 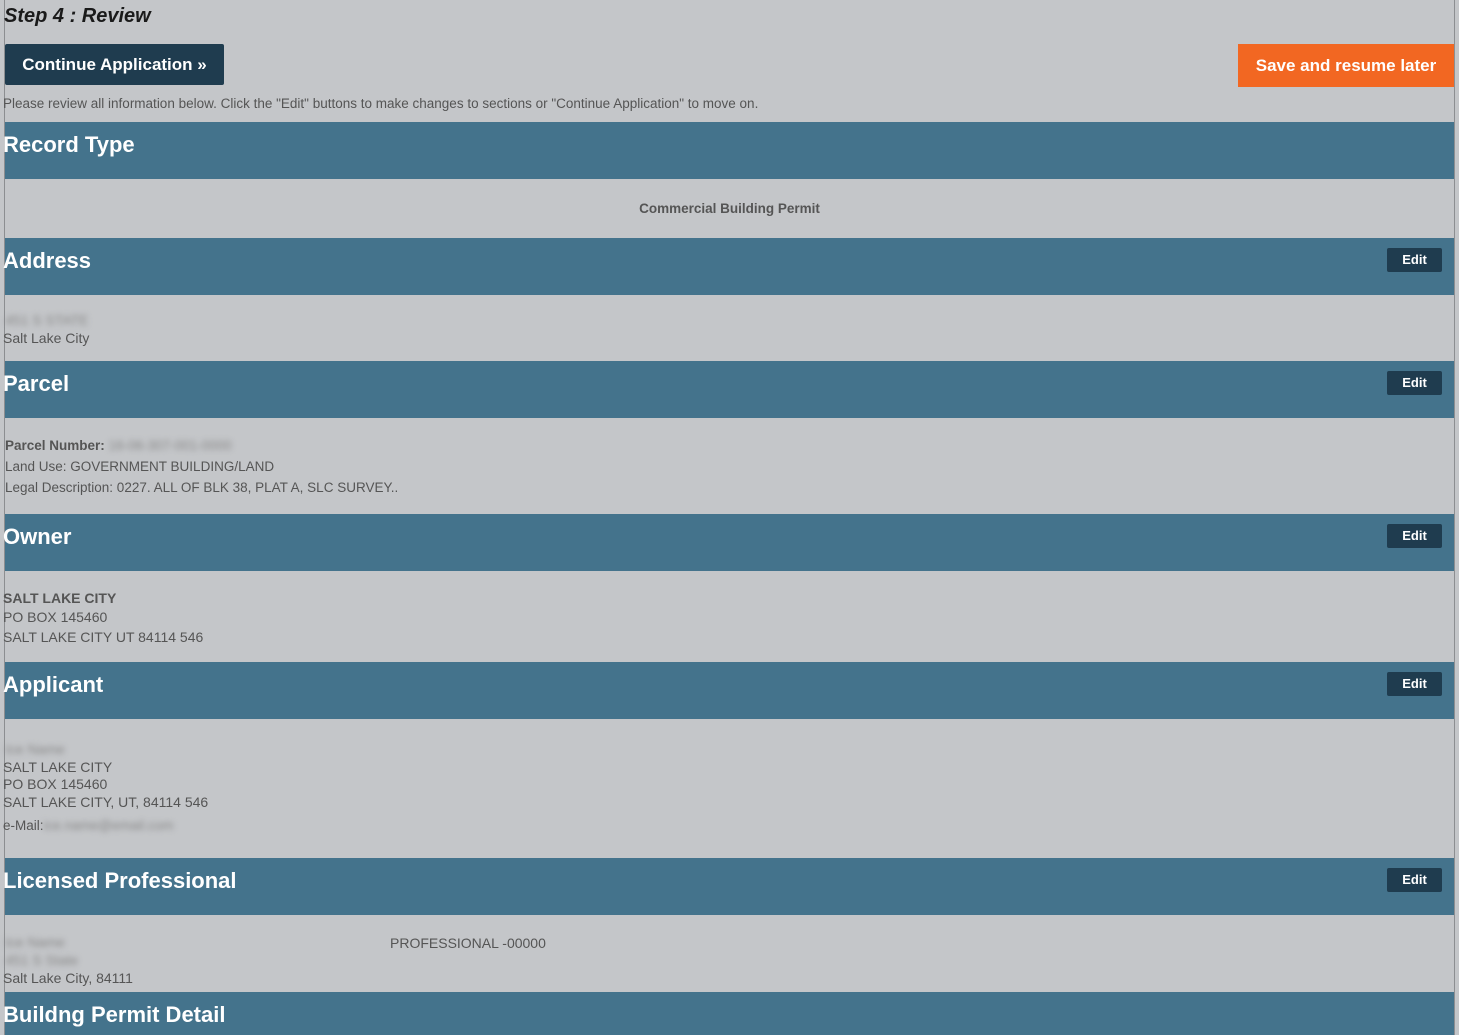 I want to click on edit-parcel-button: Edit, so click(x=1414, y=383).